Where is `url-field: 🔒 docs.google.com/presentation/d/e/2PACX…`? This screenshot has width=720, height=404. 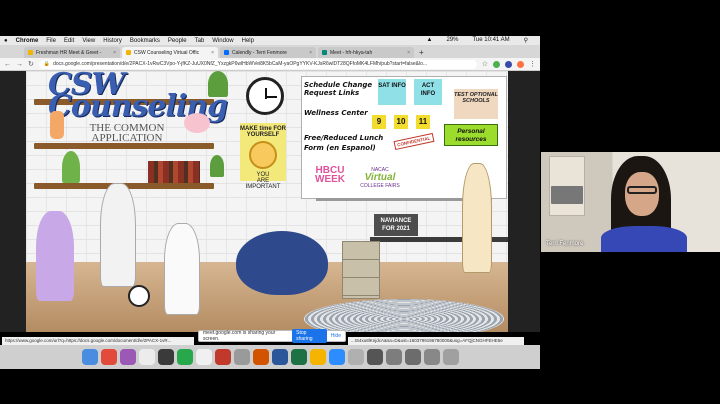
url-field: 🔒 docs.google.com/presentation/d/e/2PACX… is located at coordinates (257, 64).